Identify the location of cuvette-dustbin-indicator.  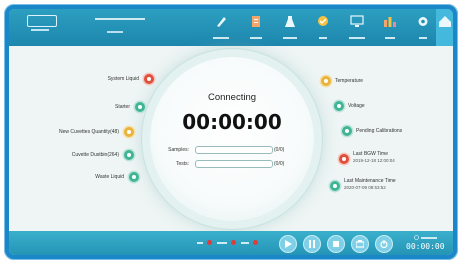
(129, 155).